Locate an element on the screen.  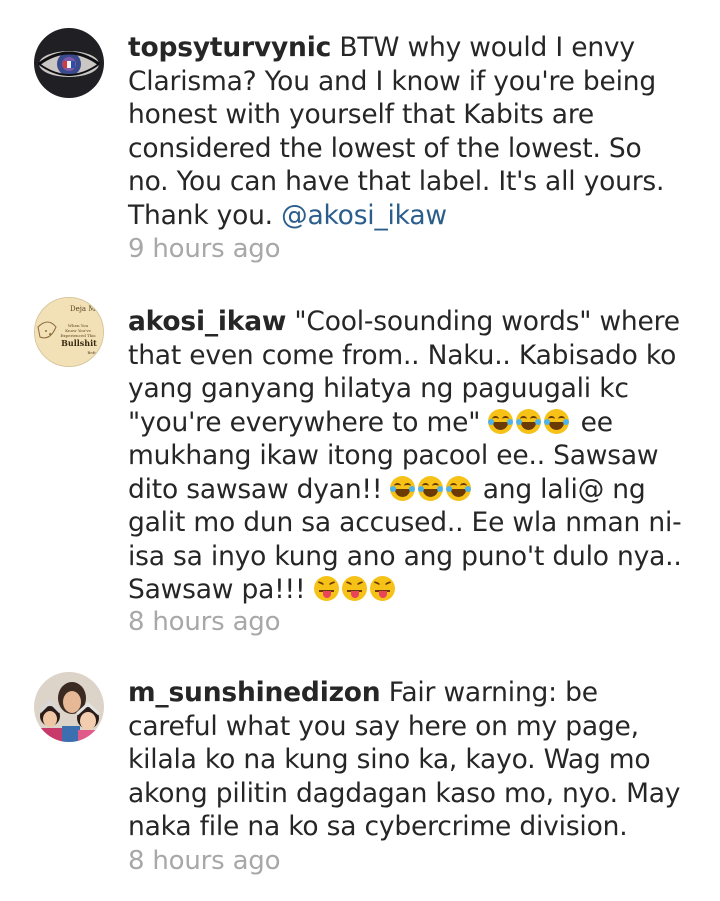
comment-username: m_sunshinedizon is located at coordinates (254, 692).